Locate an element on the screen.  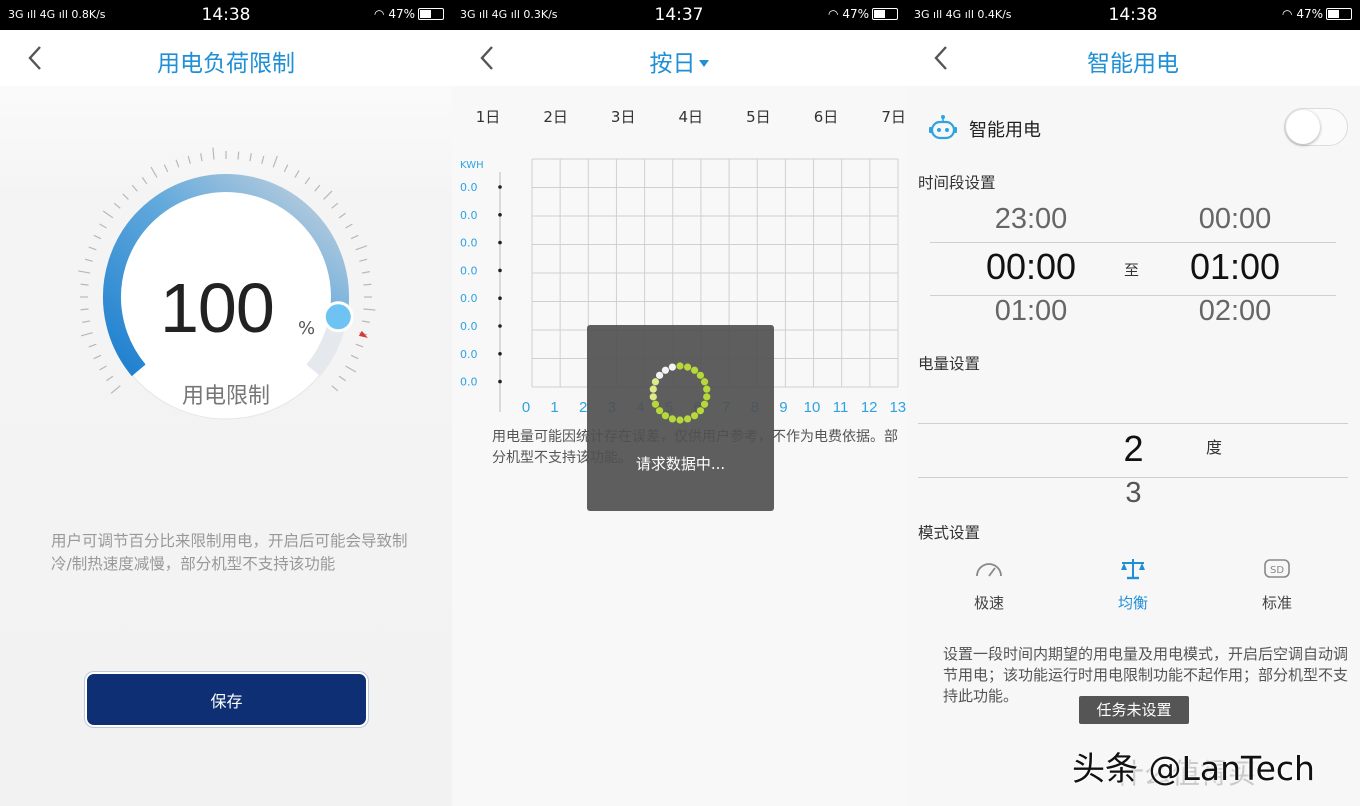
mode-standard: SD 标准 is located at coordinates (1277, 584).